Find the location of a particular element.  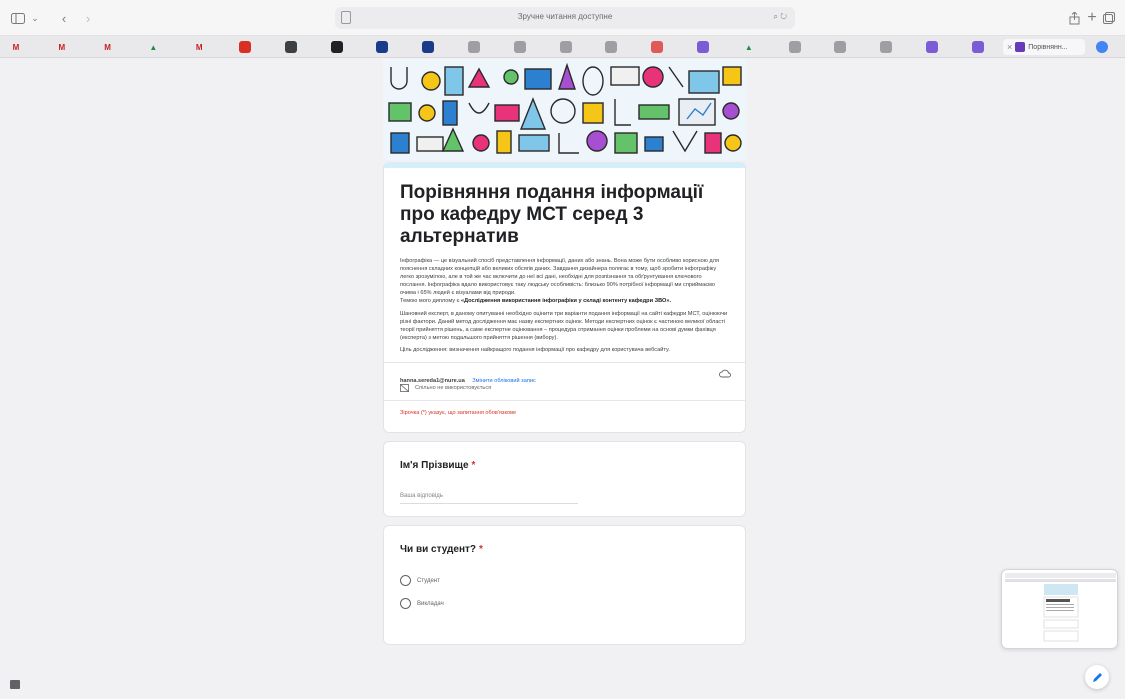

not-shared-icon is located at coordinates (404, 388).